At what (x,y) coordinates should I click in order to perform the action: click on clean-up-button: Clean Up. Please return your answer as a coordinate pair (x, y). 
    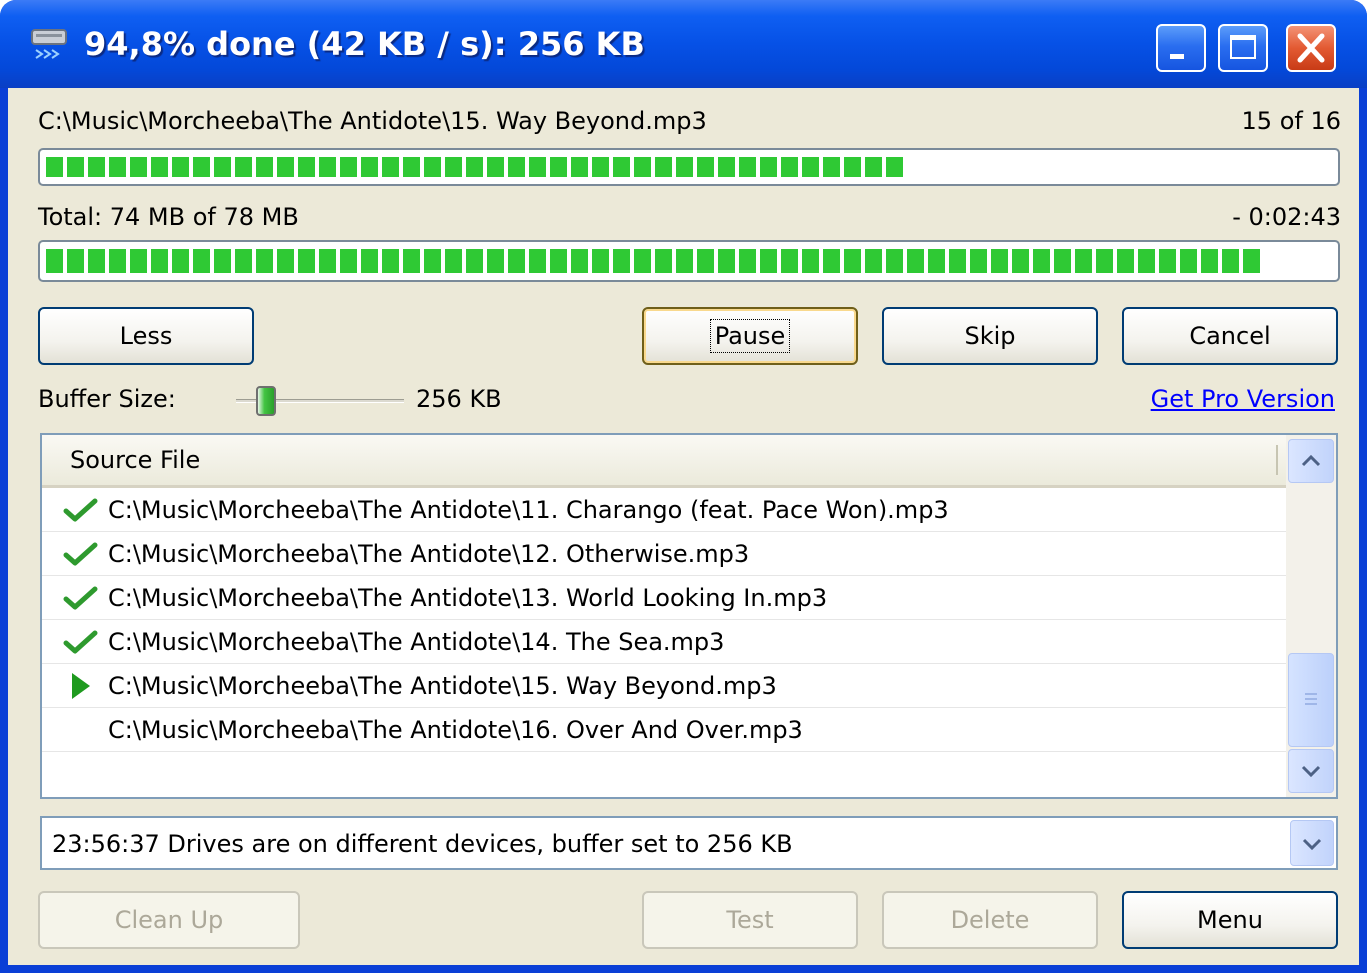
    Looking at the image, I should click on (169, 920).